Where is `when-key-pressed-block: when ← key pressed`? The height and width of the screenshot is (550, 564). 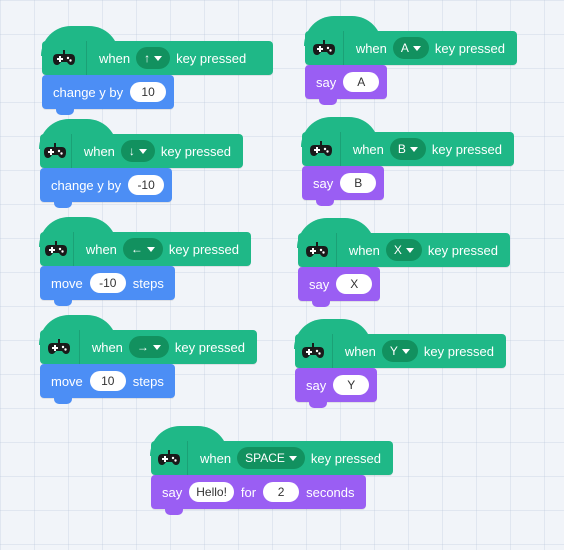
when-key-pressed-block: when ← key pressed is located at coordinates (145, 241).